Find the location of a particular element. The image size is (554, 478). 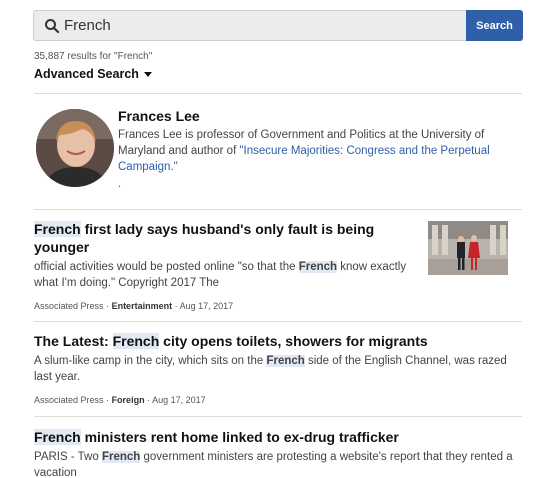

article-section: Foreign is located at coordinates (128, 400).